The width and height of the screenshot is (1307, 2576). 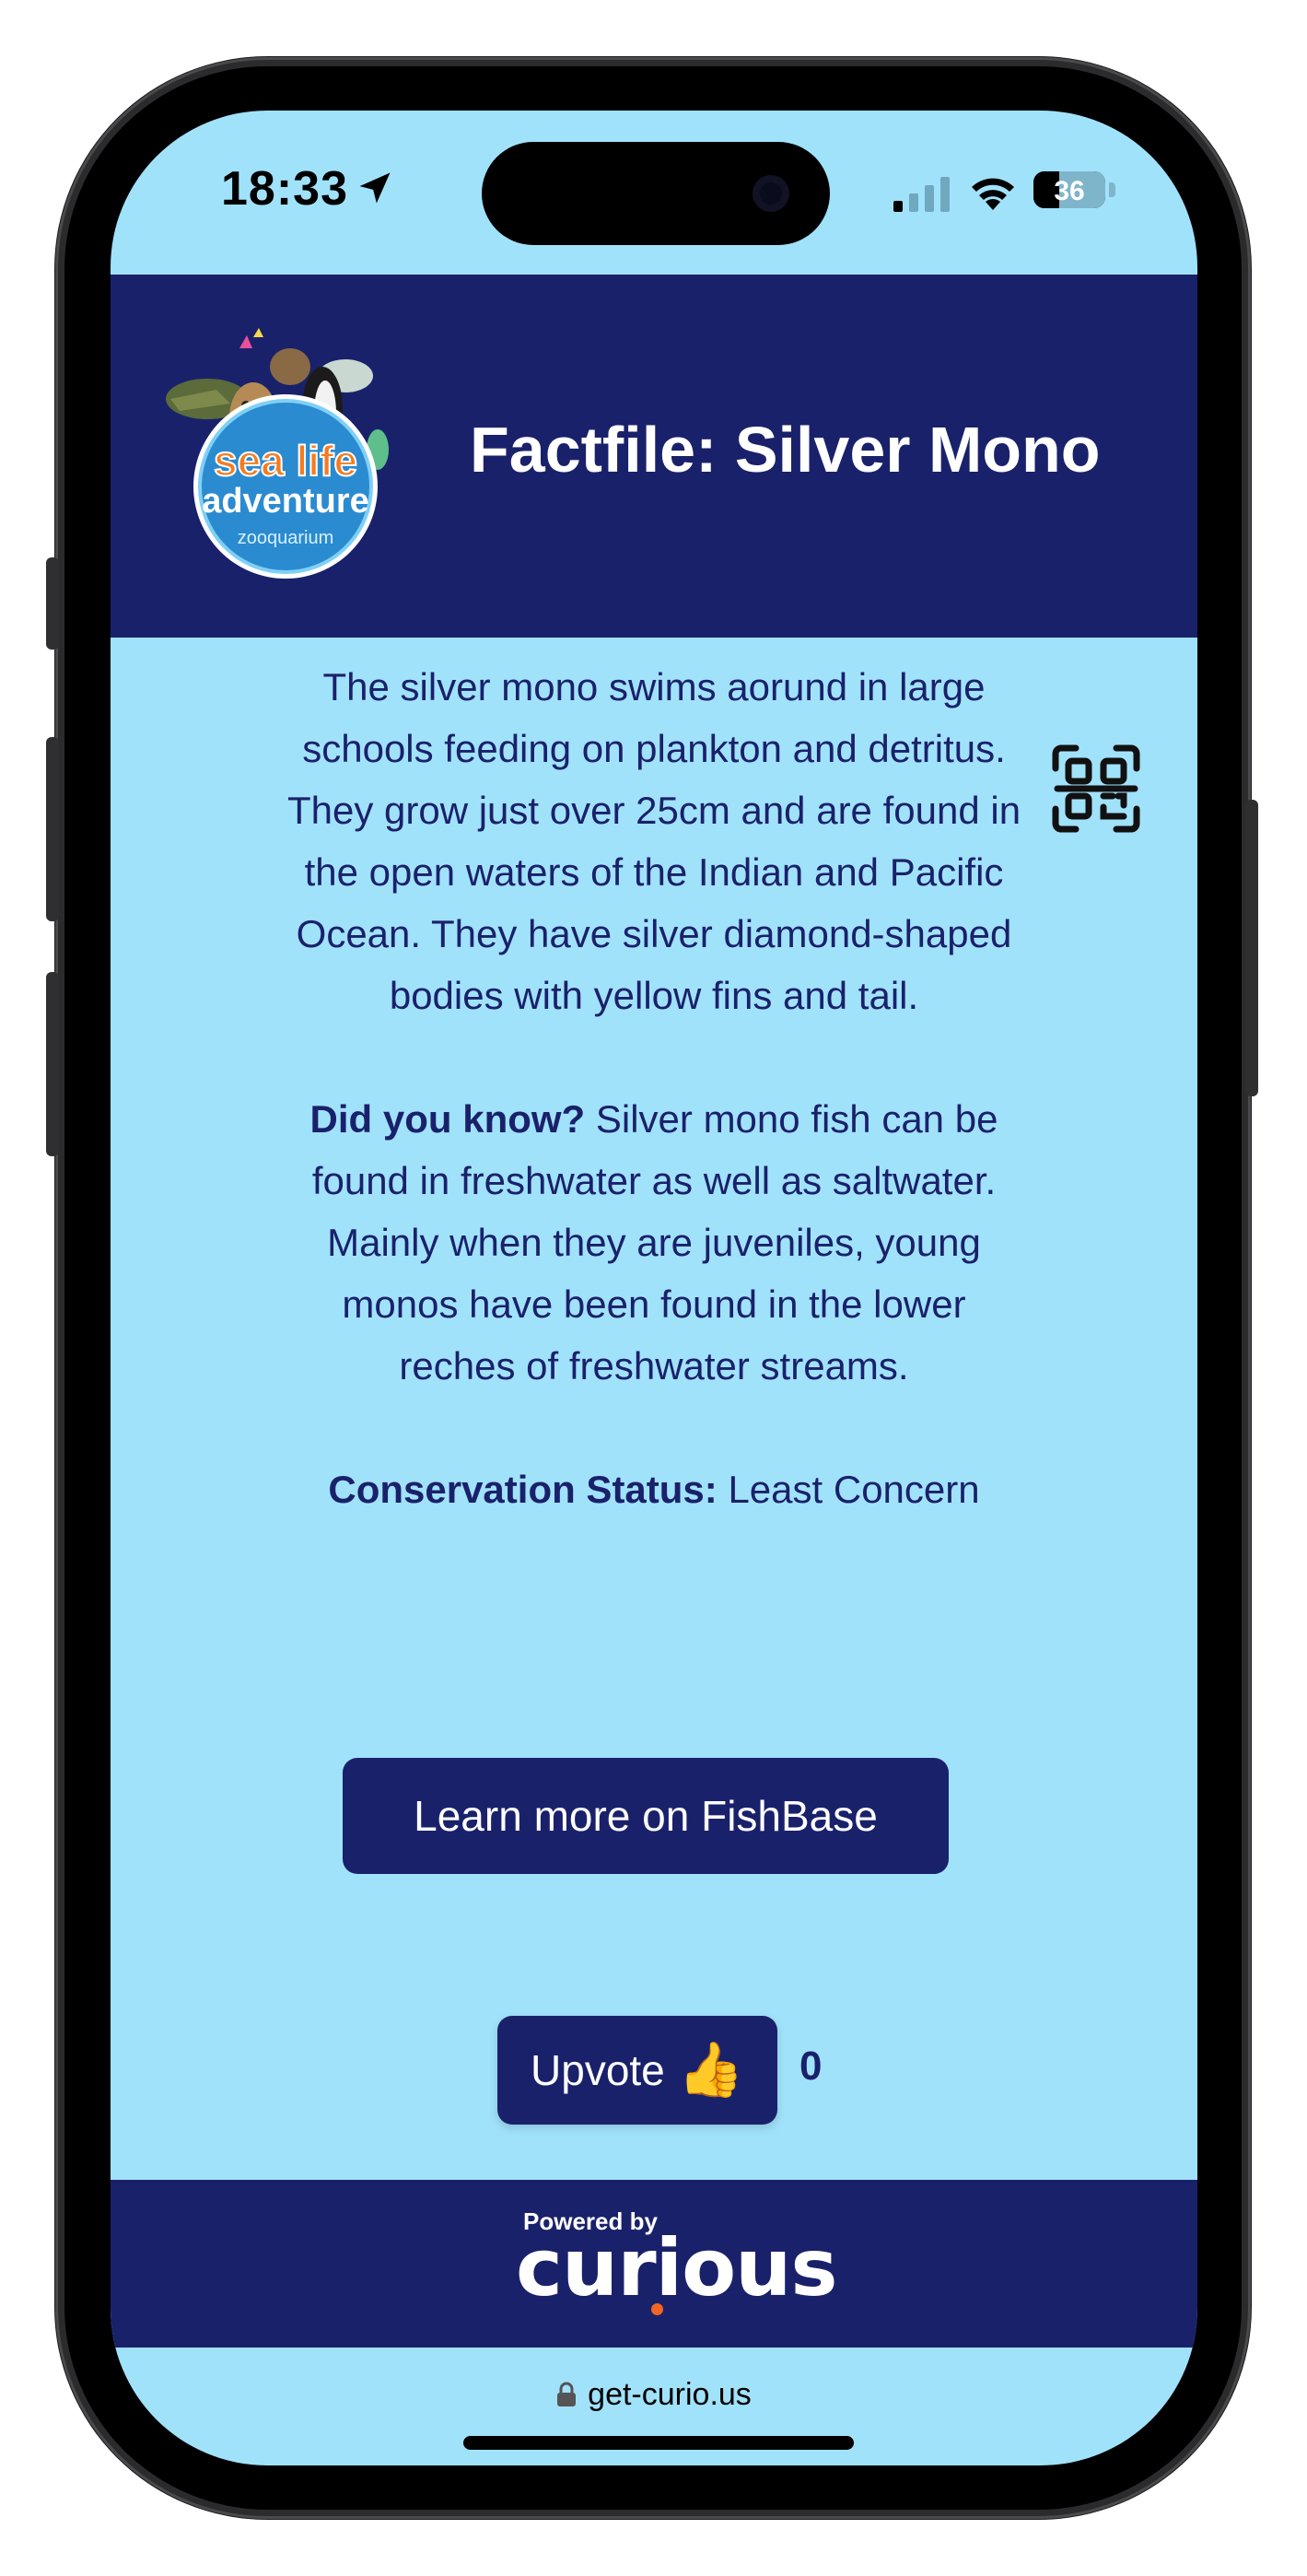 What do you see at coordinates (53, 603) in the screenshot?
I see `action-button` at bounding box center [53, 603].